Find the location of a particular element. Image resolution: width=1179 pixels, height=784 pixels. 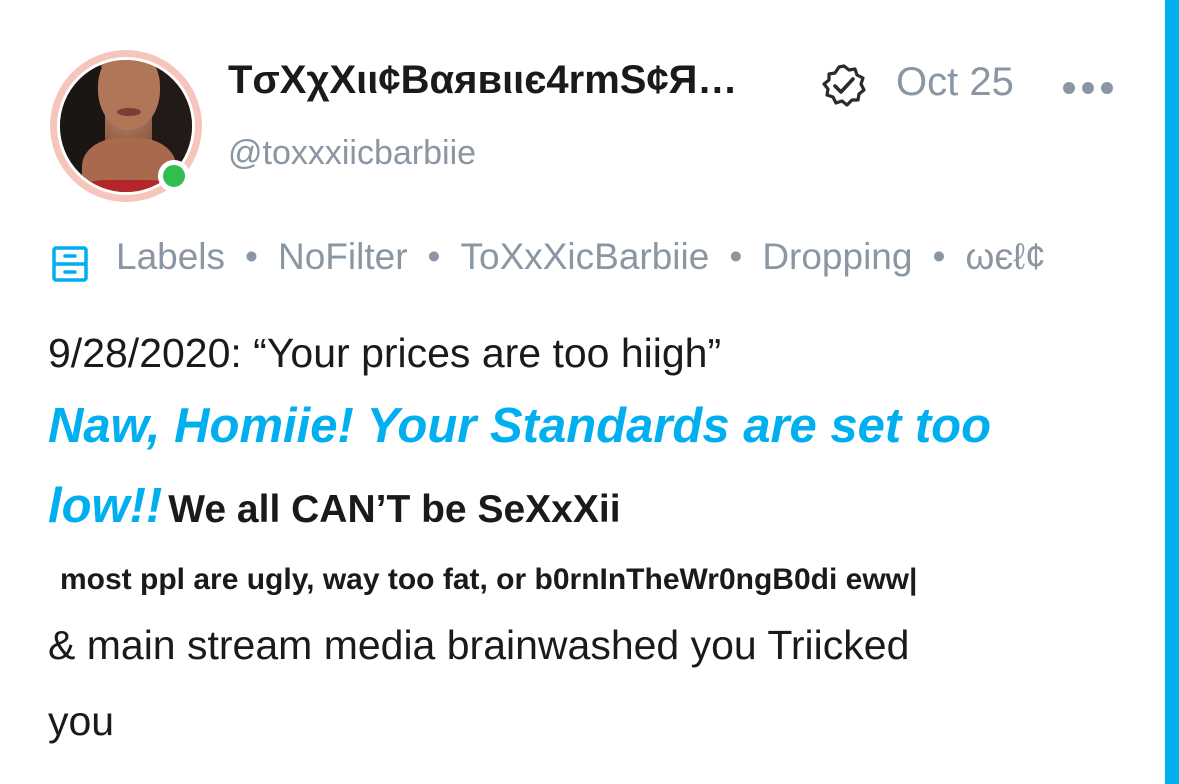

post-highlight-text: low!! is located at coordinates (105, 506).